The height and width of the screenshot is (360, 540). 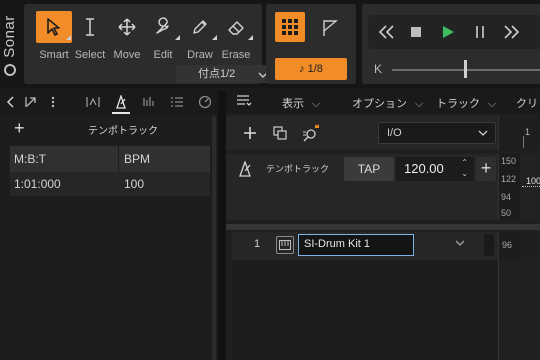 What do you see at coordinates (109, 102) in the screenshot?
I see `inspector-toolbar` at bounding box center [109, 102].